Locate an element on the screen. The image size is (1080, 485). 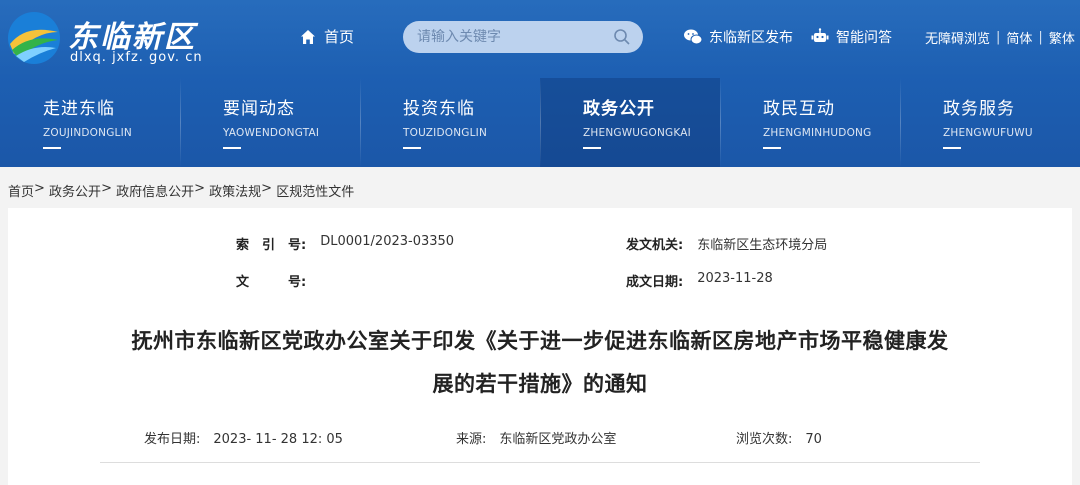
nav-item-gov-affairs: 政务公开 ZHENGWUGONGKAI is located at coordinates (630, 122).